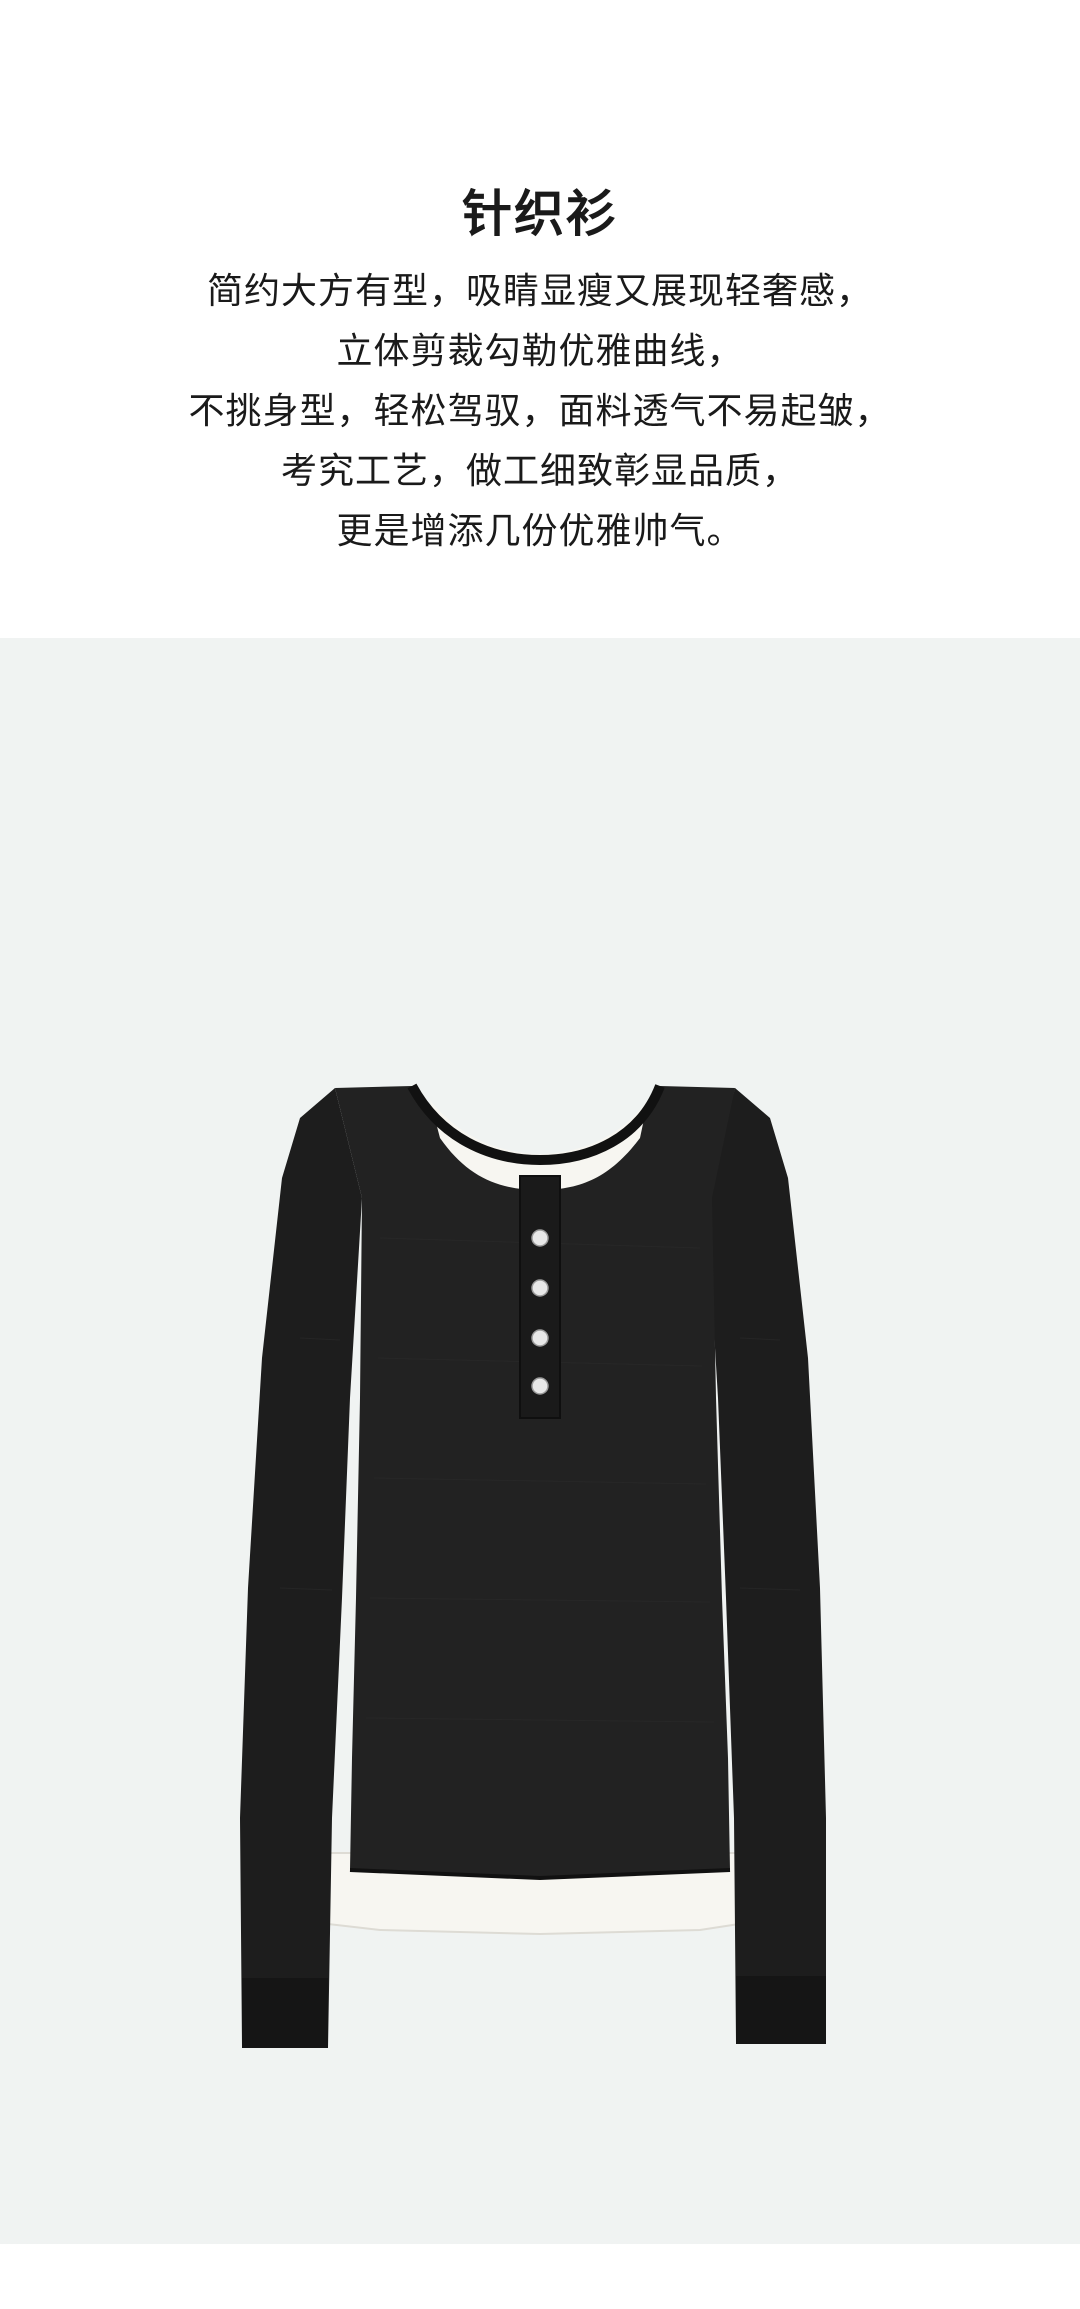 Image resolution: width=1080 pixels, height=2309 pixels. What do you see at coordinates (540, 213) in the screenshot?
I see `product-title: 针织衫` at bounding box center [540, 213].